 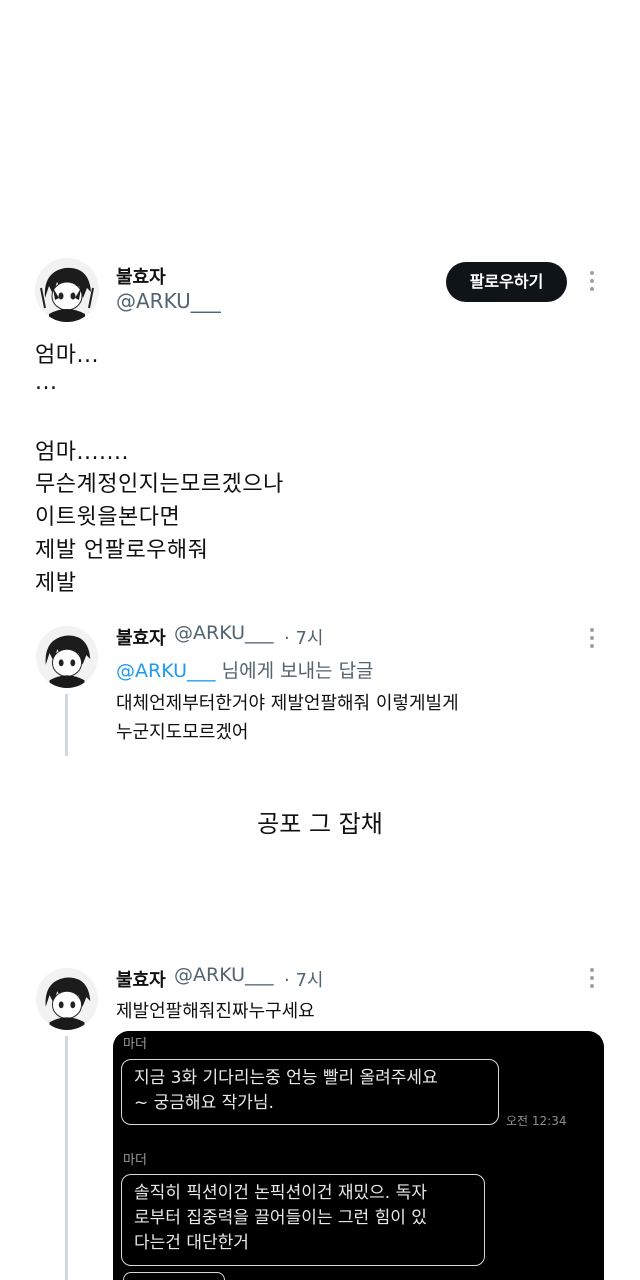 I want to click on follow-button: 팔로우하기, so click(x=506, y=282).